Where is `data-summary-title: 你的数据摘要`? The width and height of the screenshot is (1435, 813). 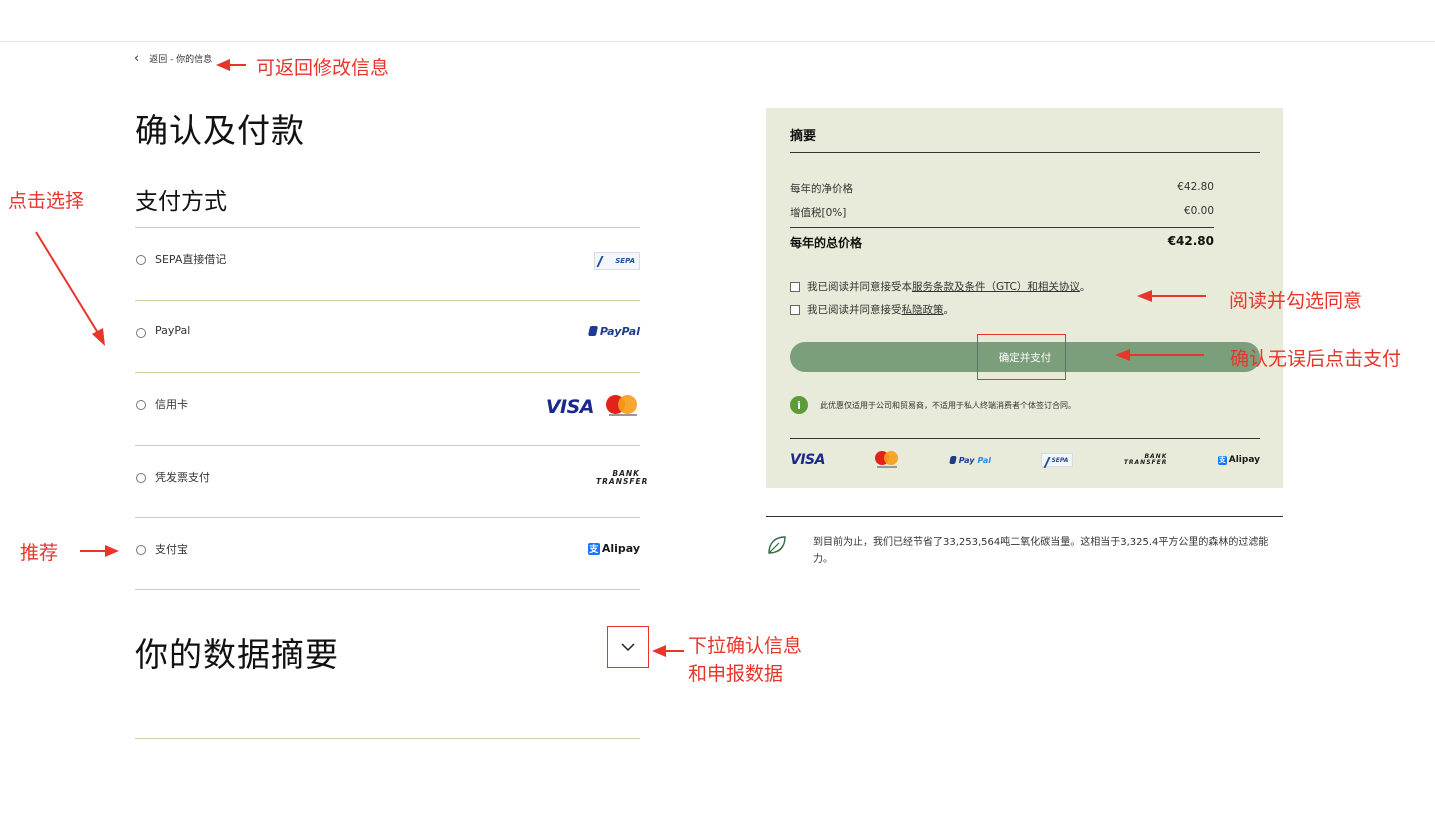
data-summary-title: 你的数据摘要 is located at coordinates (237, 654).